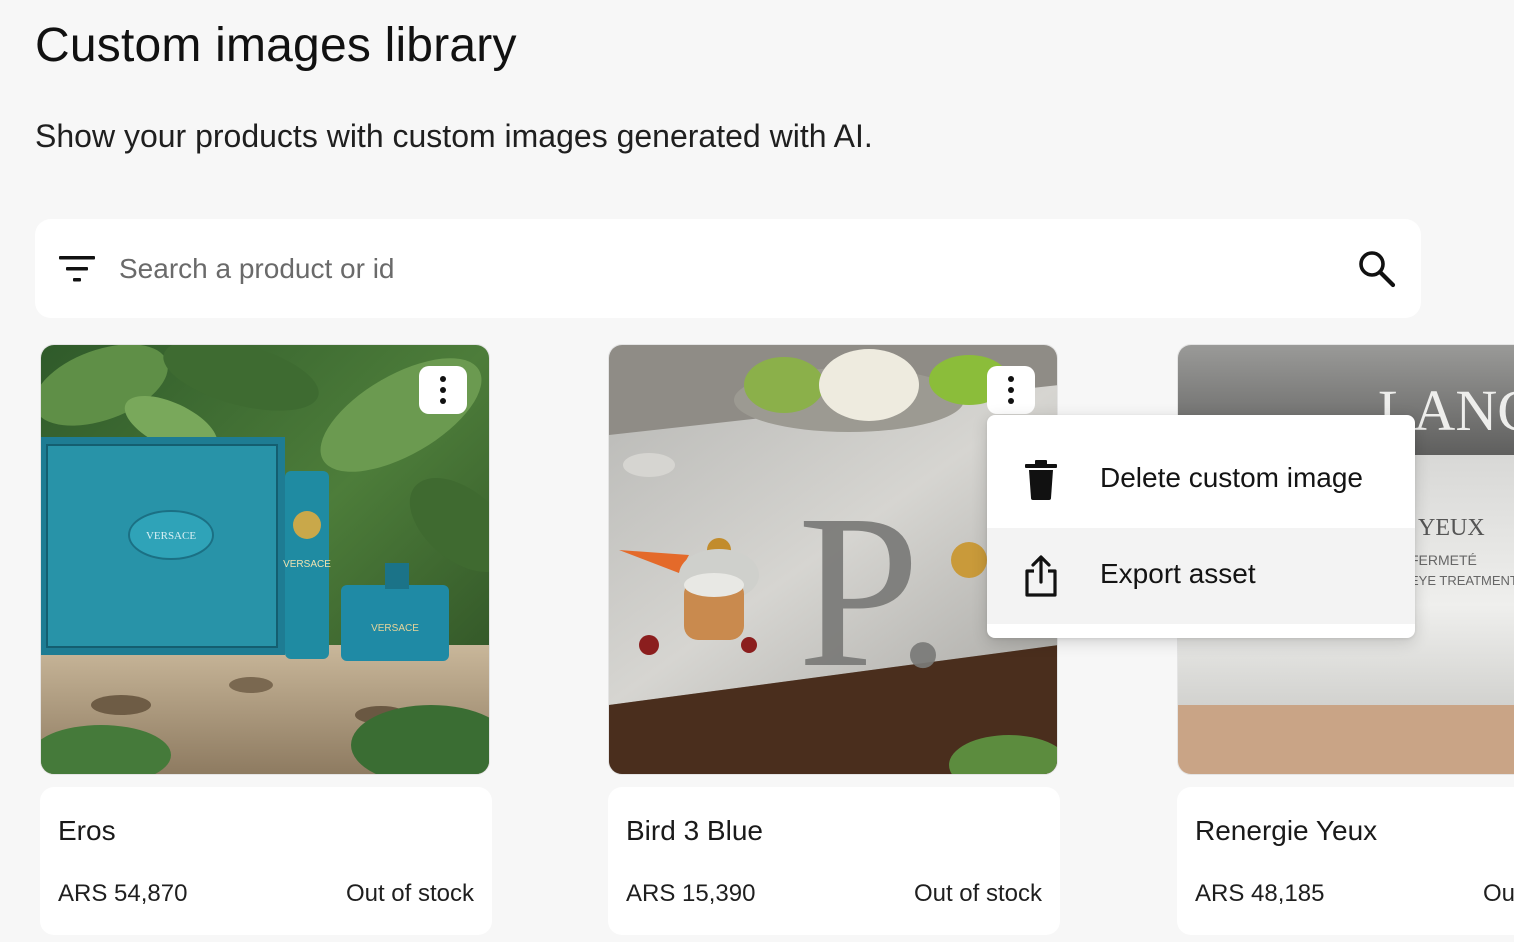 The width and height of the screenshot is (1514, 942). I want to click on product-name: Bird 3 Blue, so click(694, 830).